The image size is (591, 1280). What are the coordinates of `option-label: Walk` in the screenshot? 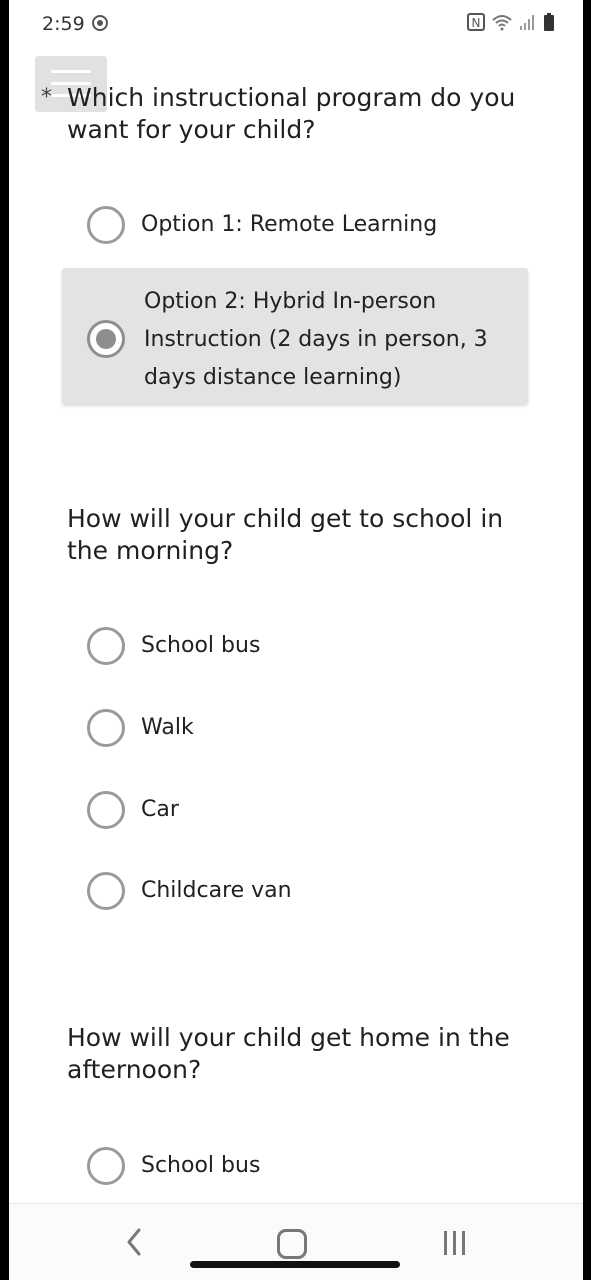 It's located at (167, 727).